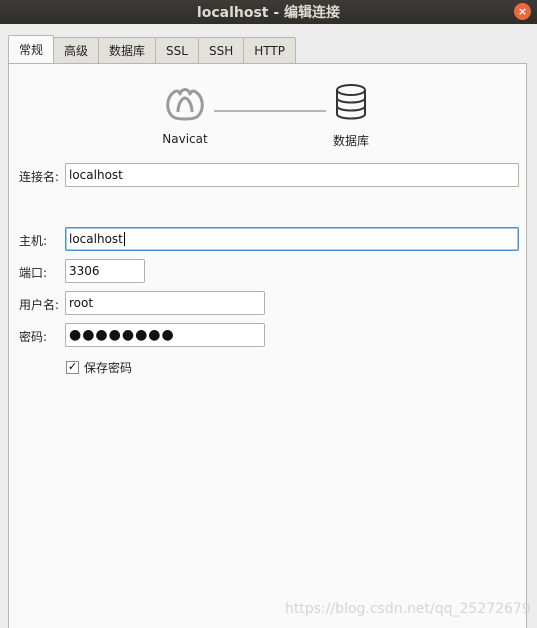 Image resolution: width=537 pixels, height=628 pixels. Describe the element at coordinates (124, 239) in the screenshot. I see `text-caret` at that location.